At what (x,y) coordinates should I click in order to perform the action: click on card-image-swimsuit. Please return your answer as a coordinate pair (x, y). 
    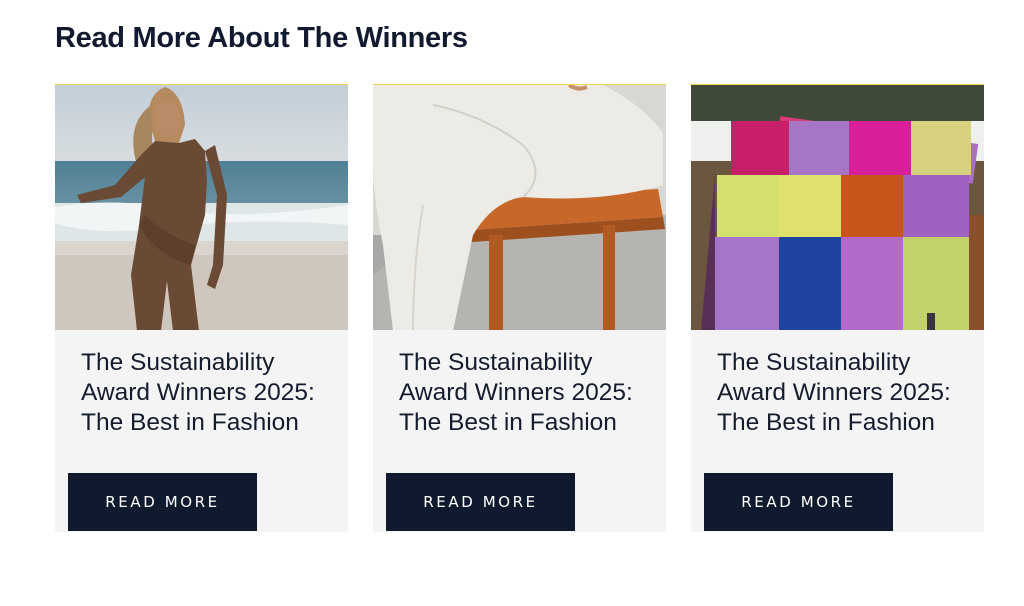
    Looking at the image, I should click on (201, 207).